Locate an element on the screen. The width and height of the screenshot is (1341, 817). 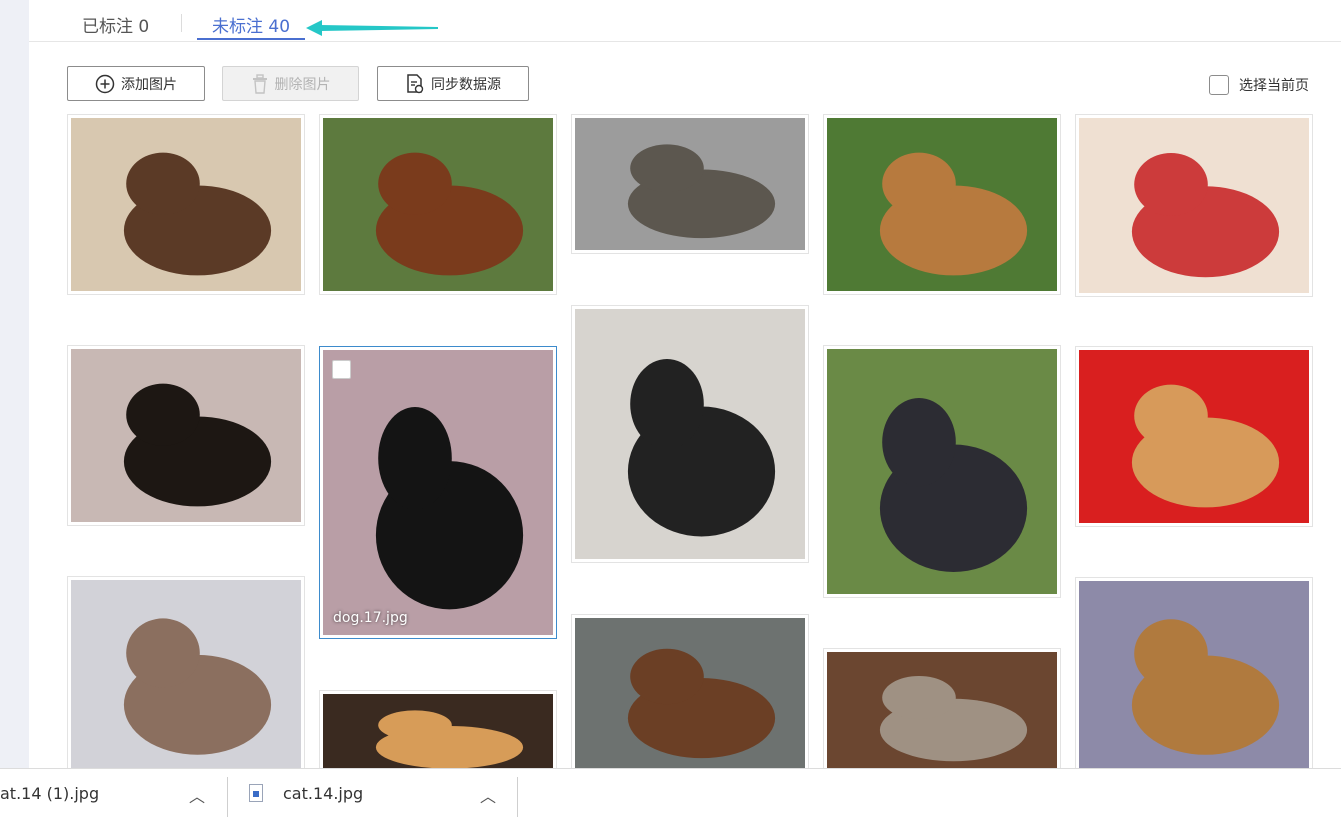
image-filename: dog.17.jpg is located at coordinates (370, 618).